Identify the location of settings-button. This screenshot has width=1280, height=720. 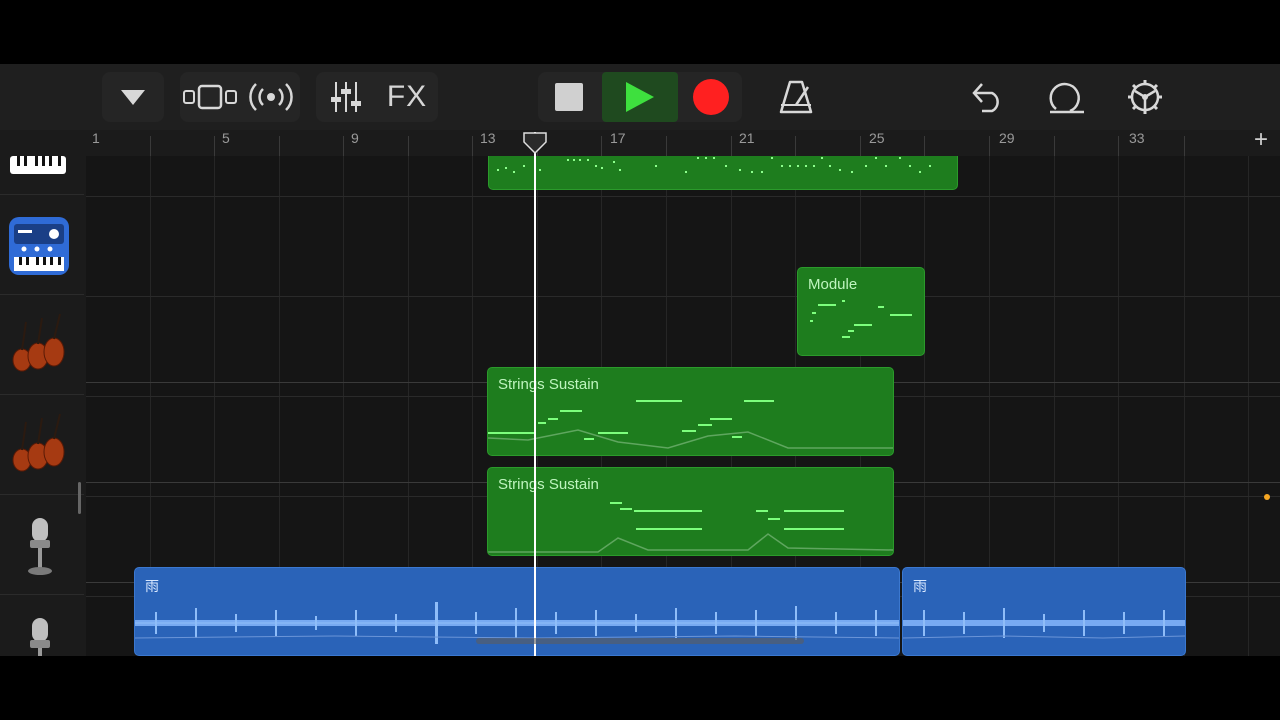
(1145, 97).